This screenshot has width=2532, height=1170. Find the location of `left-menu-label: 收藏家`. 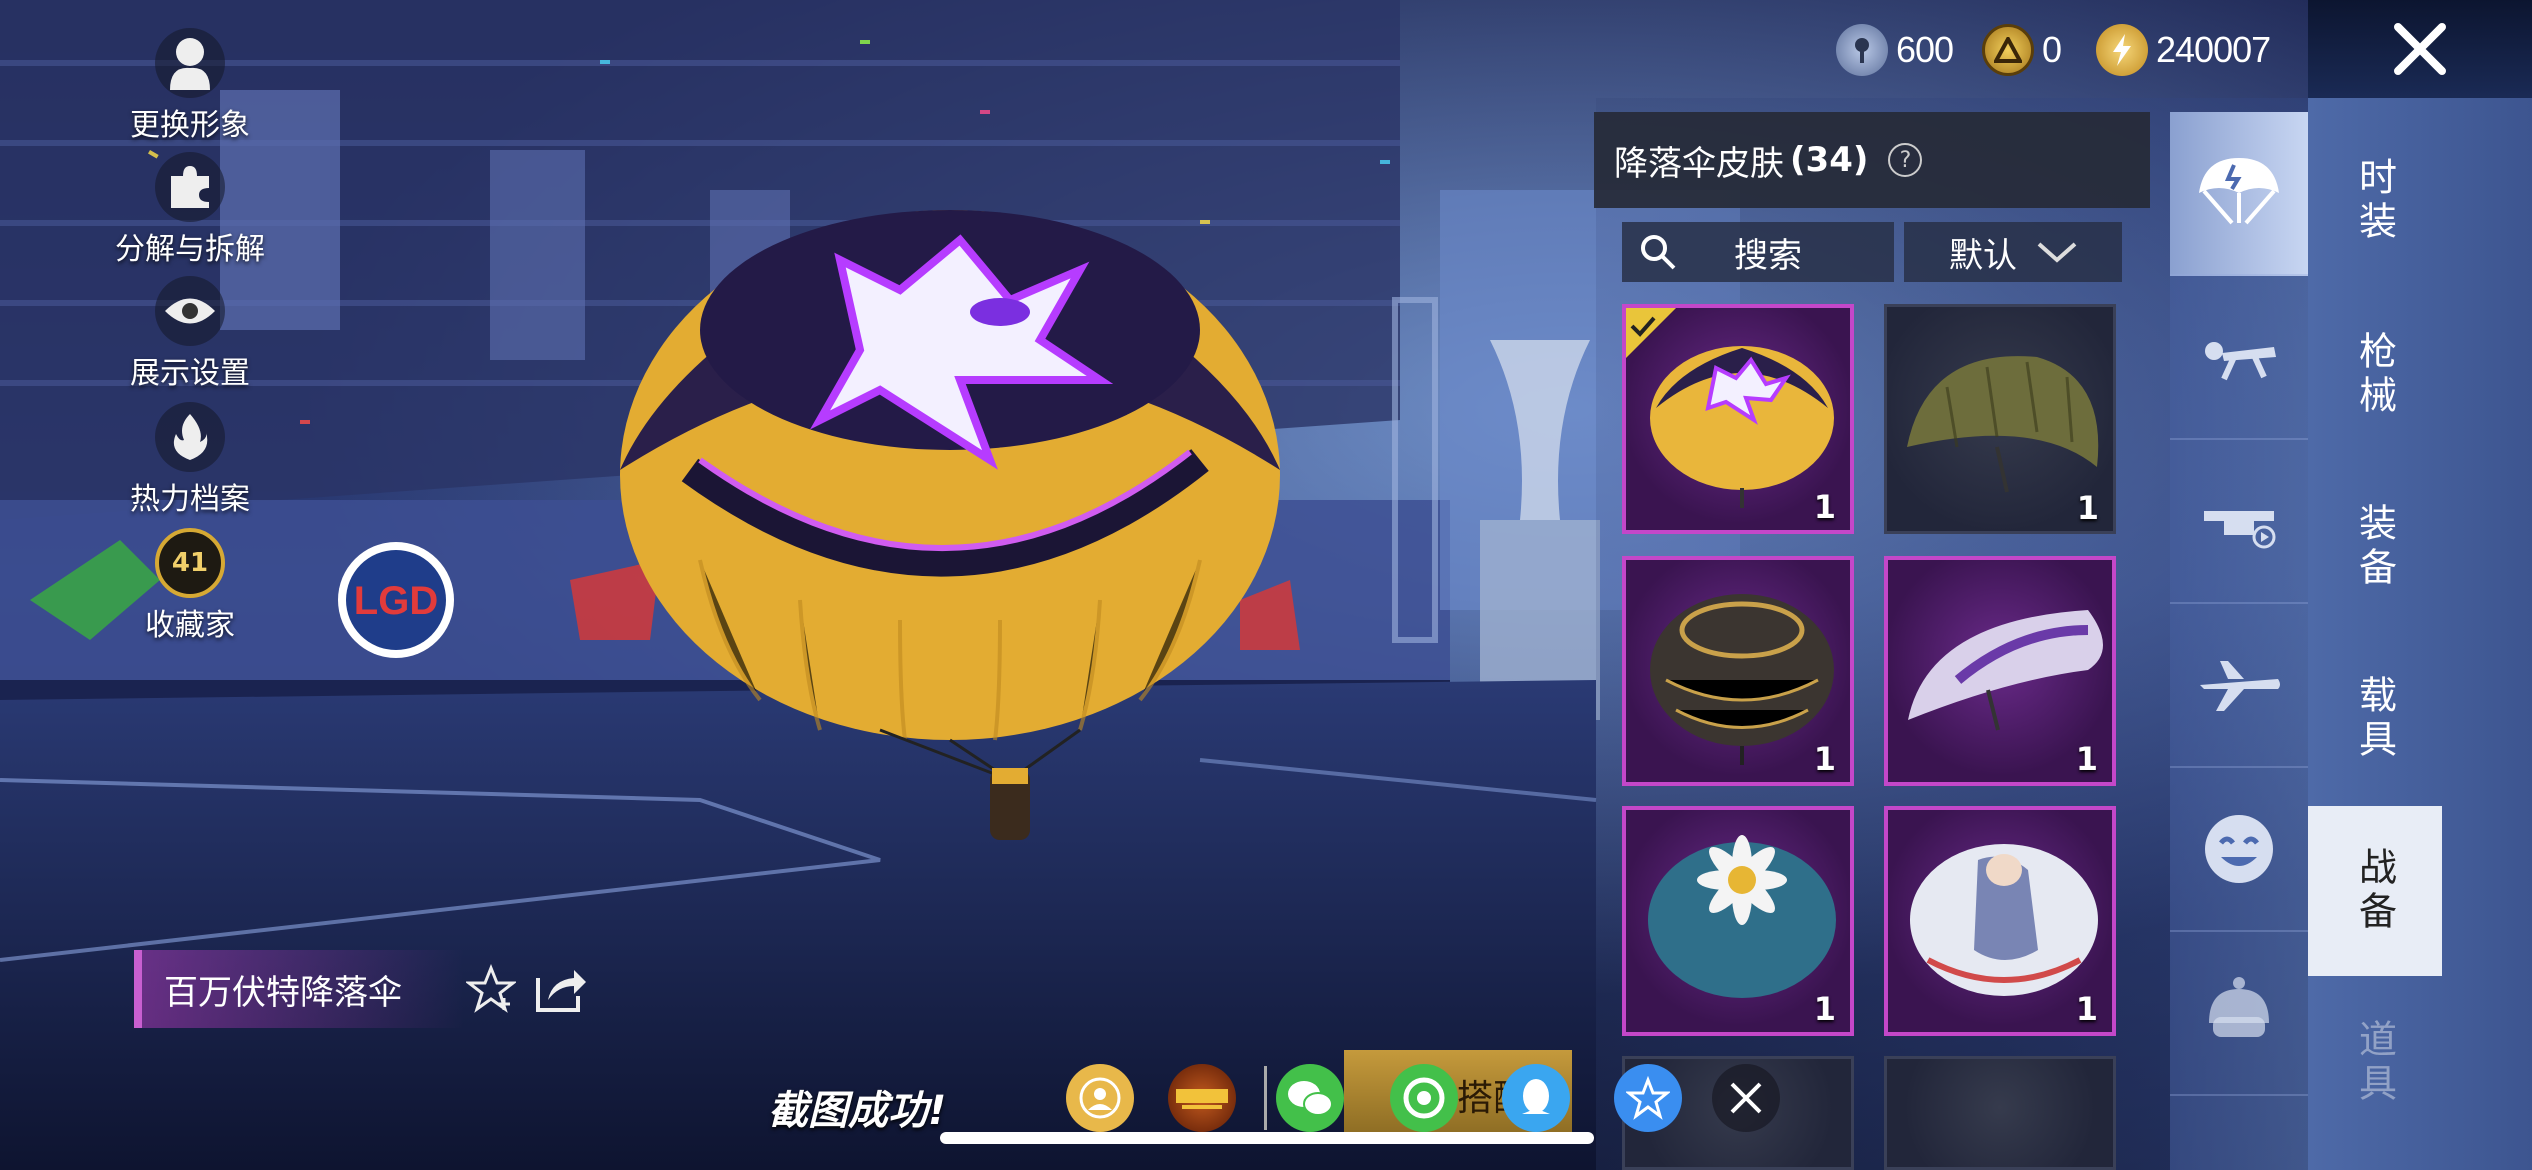

left-menu-label: 收藏家 is located at coordinates (190, 625).